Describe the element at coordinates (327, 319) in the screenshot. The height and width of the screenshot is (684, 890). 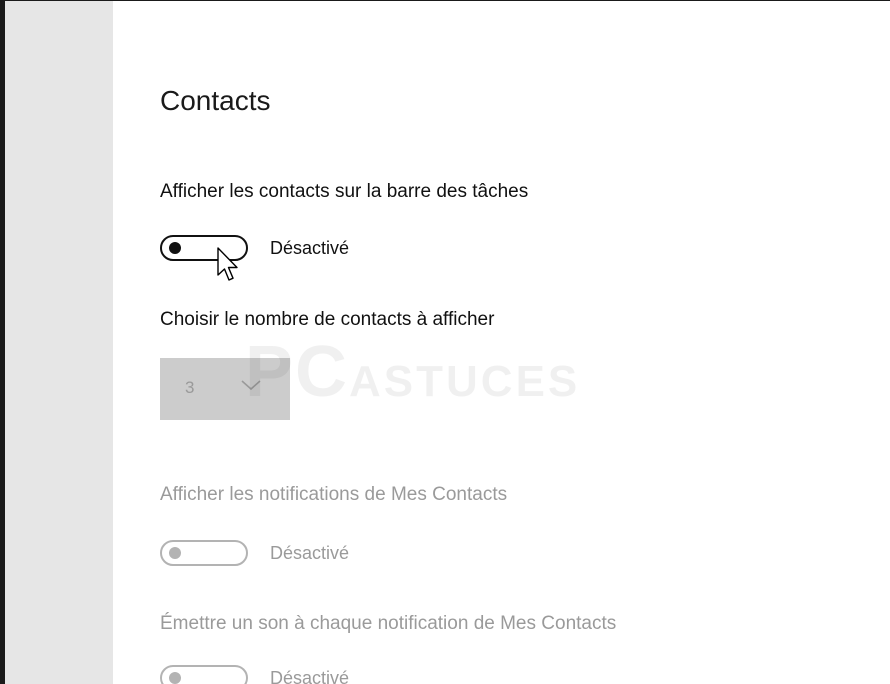
I see `contact-count-label: Choisir le nombre de contacts à afficher` at that location.